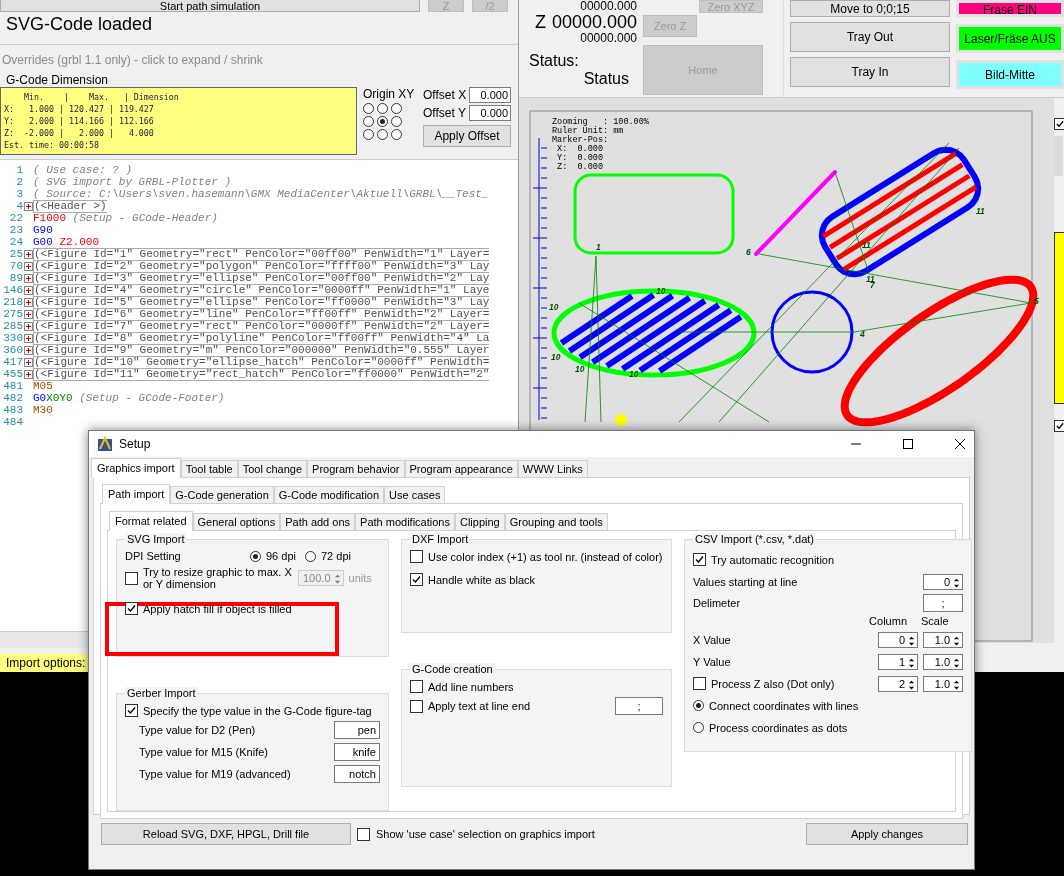 The height and width of the screenshot is (876, 1064). I want to click on column-header: Column, so click(888, 621).